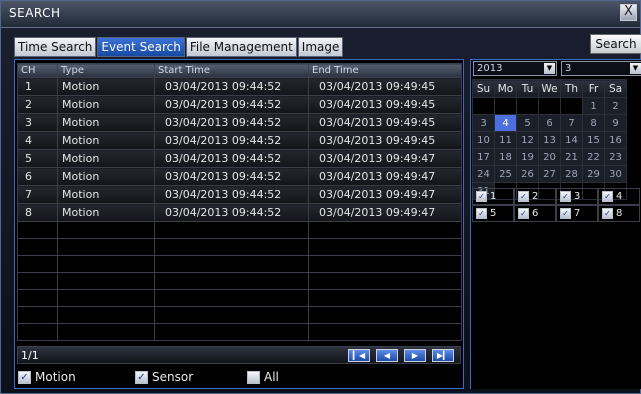 This screenshot has height=394, width=641. What do you see at coordinates (571, 140) in the screenshot?
I see `calendar-day: 14` at bounding box center [571, 140].